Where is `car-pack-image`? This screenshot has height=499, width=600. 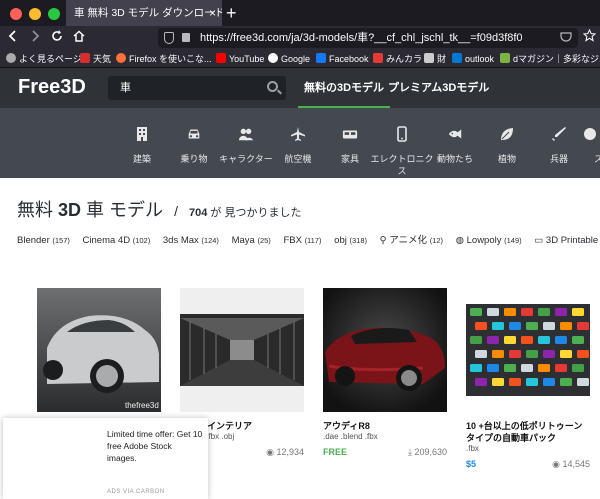 car-pack-image is located at coordinates (528, 350).